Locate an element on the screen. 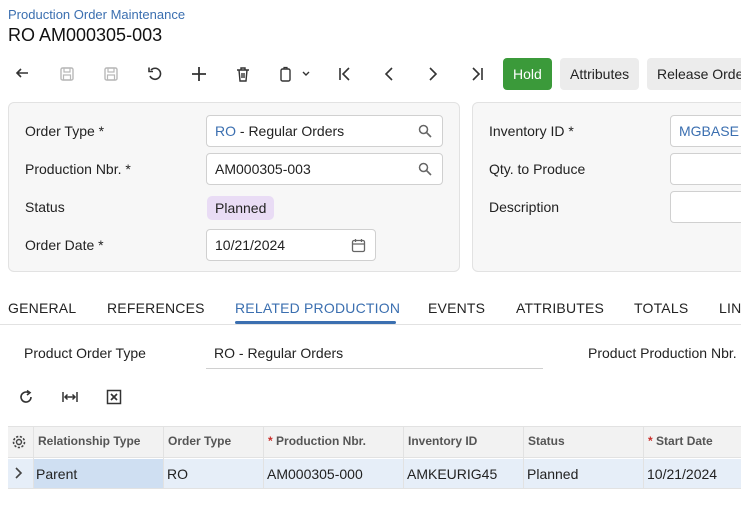 The width and height of the screenshot is (741, 512). cell-order-type: RO is located at coordinates (177, 474).